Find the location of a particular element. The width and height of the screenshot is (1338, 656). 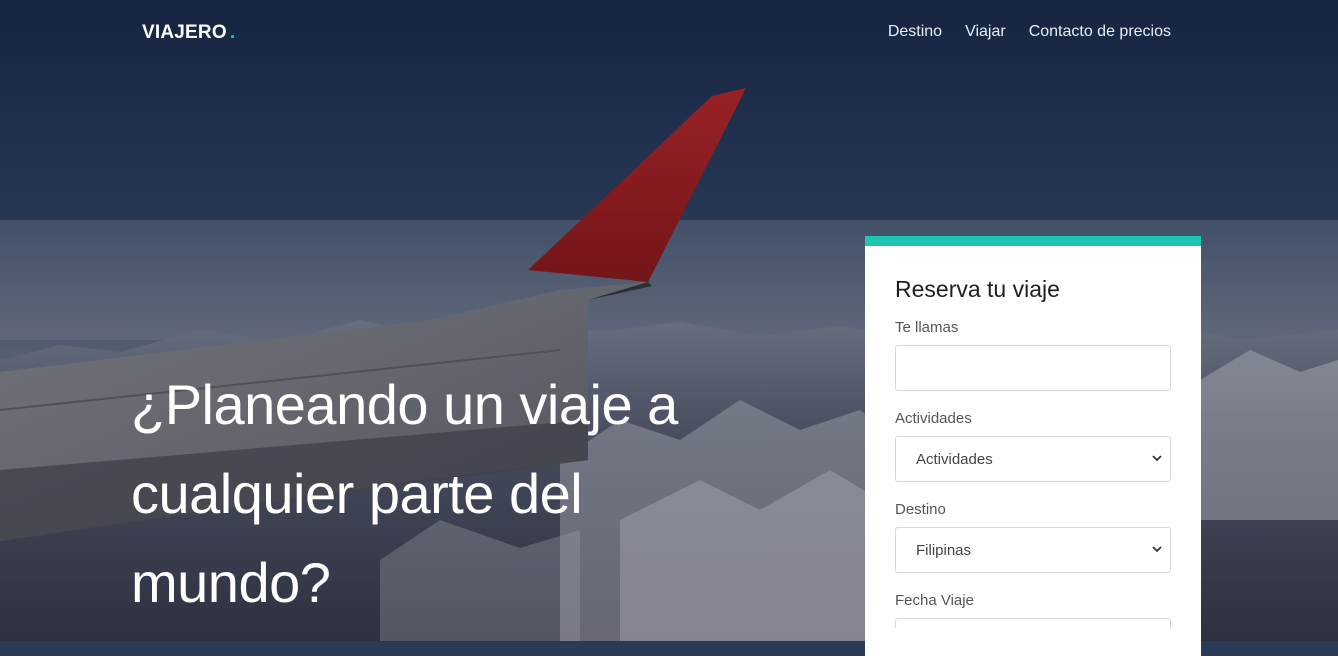

date-field: Fecha Viaje is located at coordinates (1033, 610).